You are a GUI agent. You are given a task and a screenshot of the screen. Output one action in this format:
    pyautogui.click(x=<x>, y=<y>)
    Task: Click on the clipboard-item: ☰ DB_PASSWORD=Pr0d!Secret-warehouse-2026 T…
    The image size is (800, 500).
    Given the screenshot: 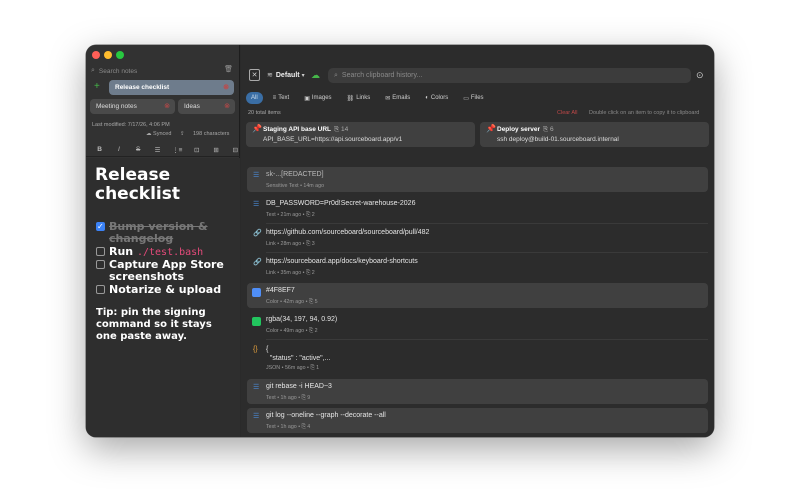 What is the action you would take?
    pyautogui.click(x=477, y=208)
    